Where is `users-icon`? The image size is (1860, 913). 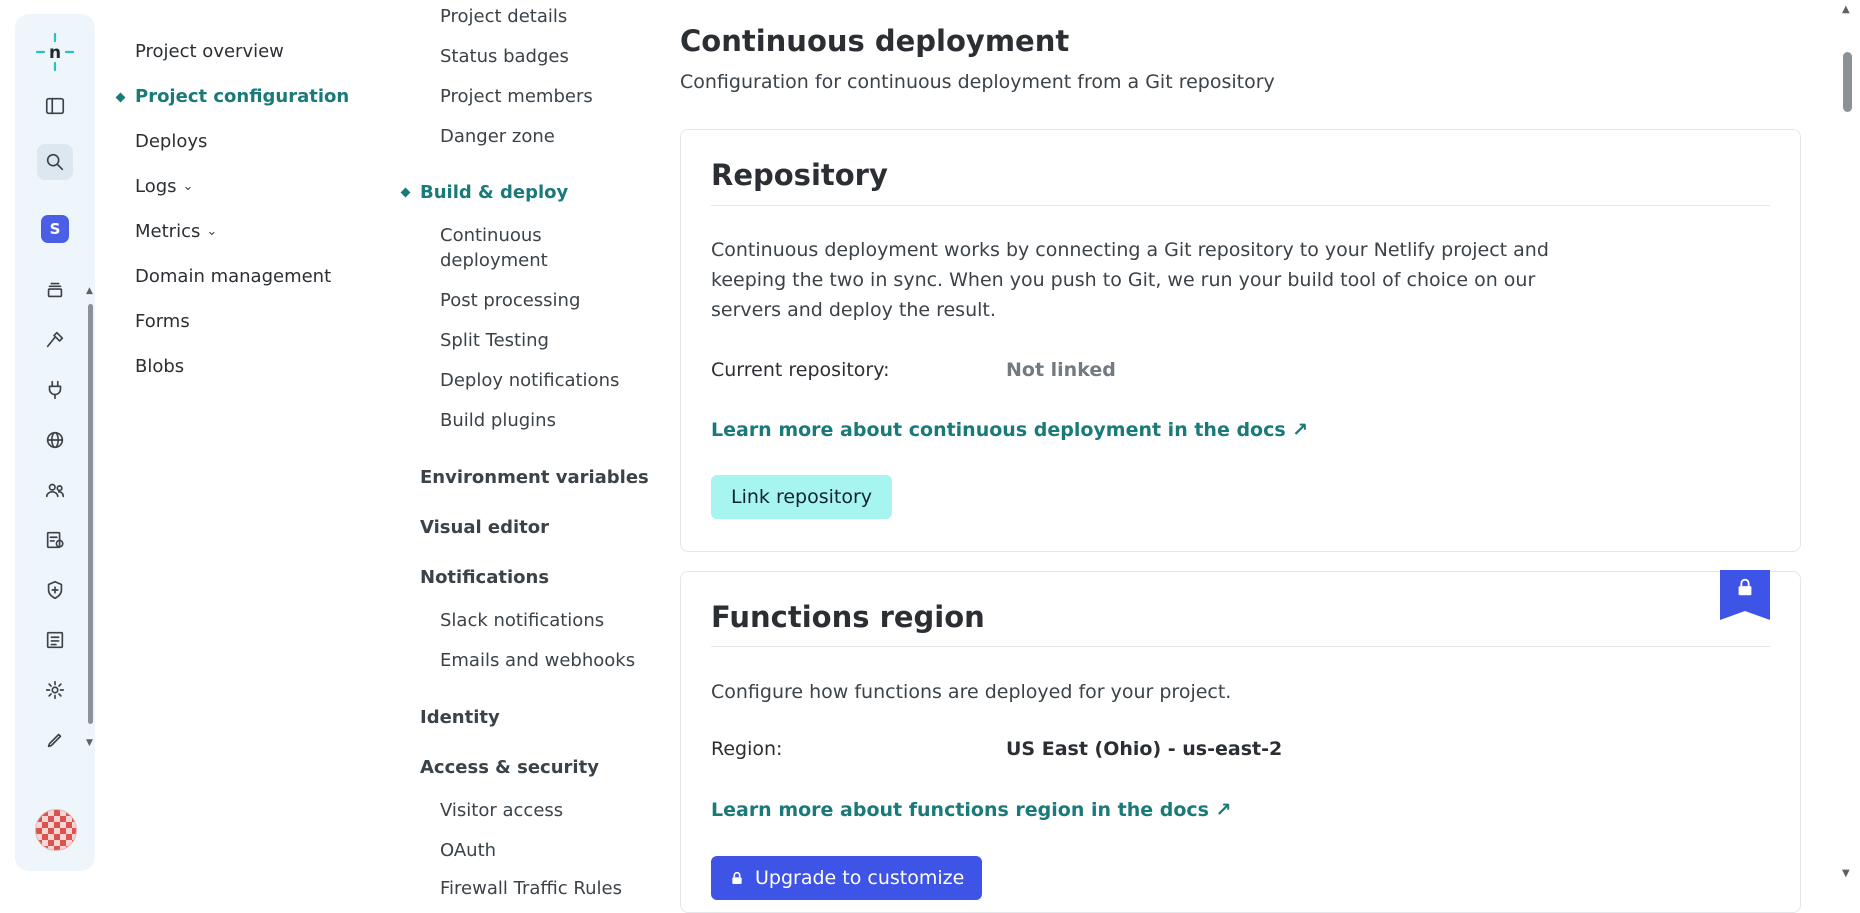
users-icon is located at coordinates (55, 490).